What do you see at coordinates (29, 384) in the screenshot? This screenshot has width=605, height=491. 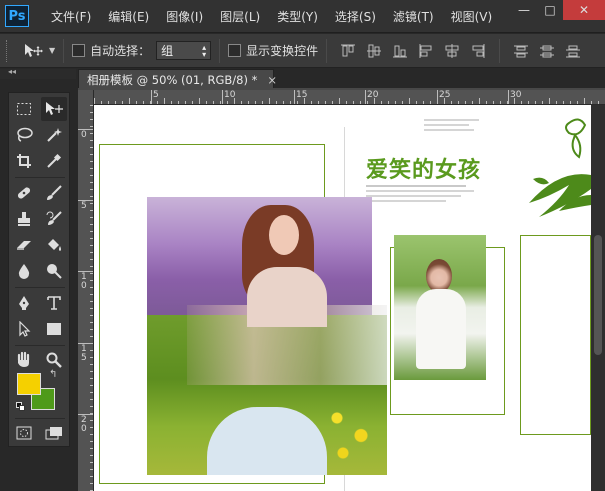 I see `foreground-color-swatch` at bounding box center [29, 384].